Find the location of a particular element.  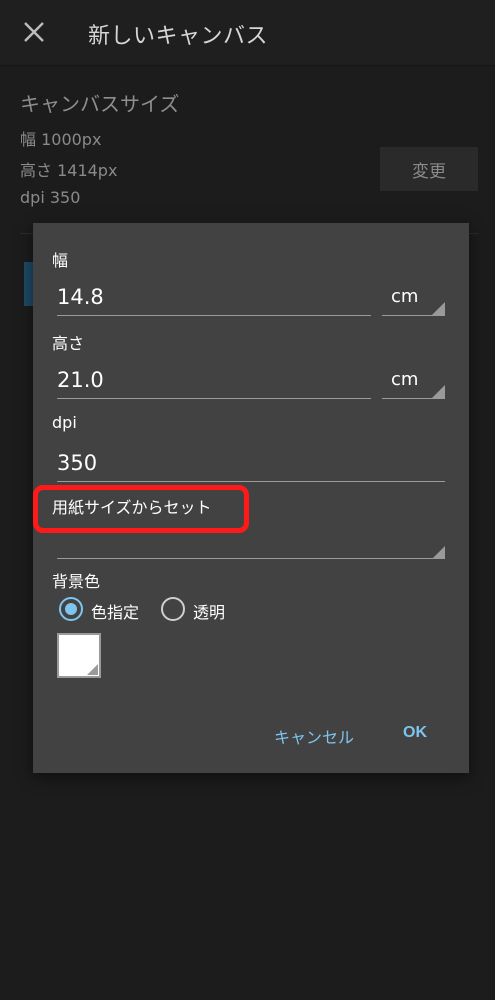

width-input-underline is located at coordinates (214, 315).